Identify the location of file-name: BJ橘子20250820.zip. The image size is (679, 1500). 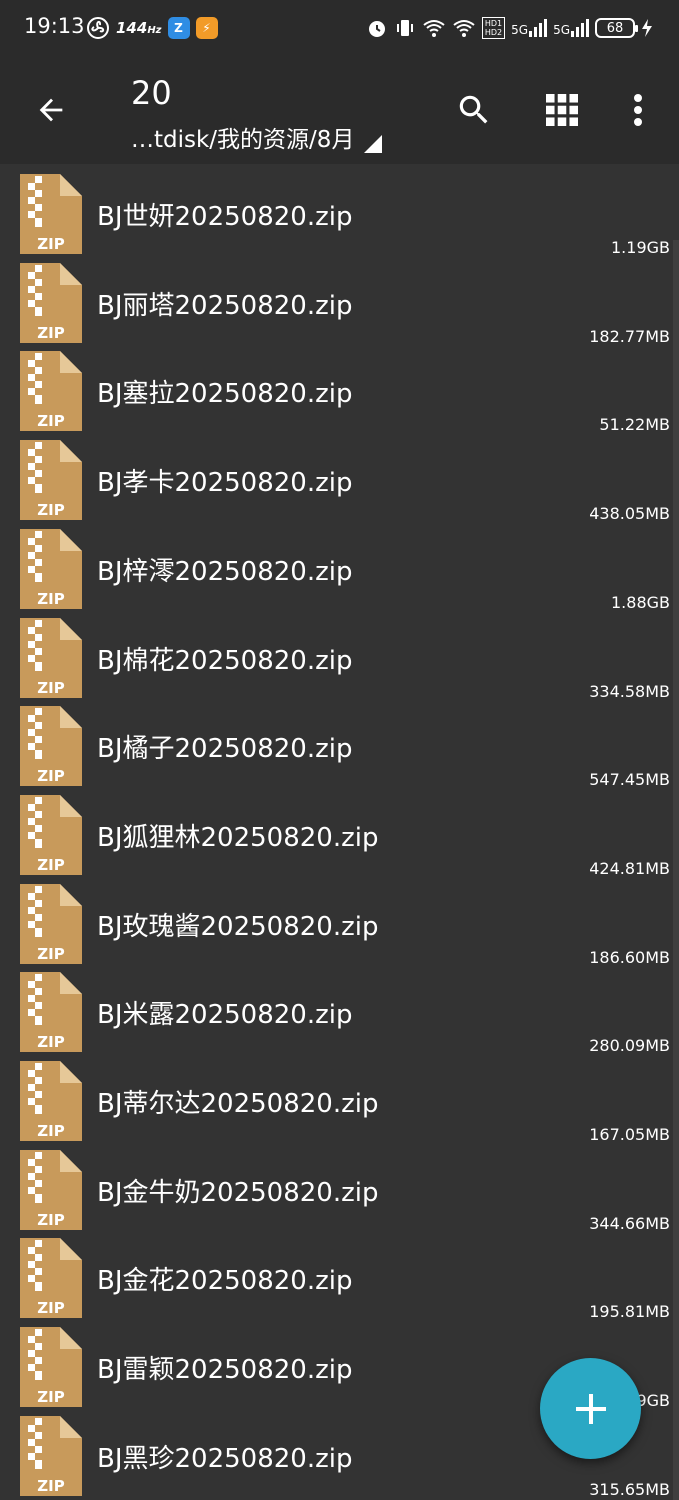
(225, 749).